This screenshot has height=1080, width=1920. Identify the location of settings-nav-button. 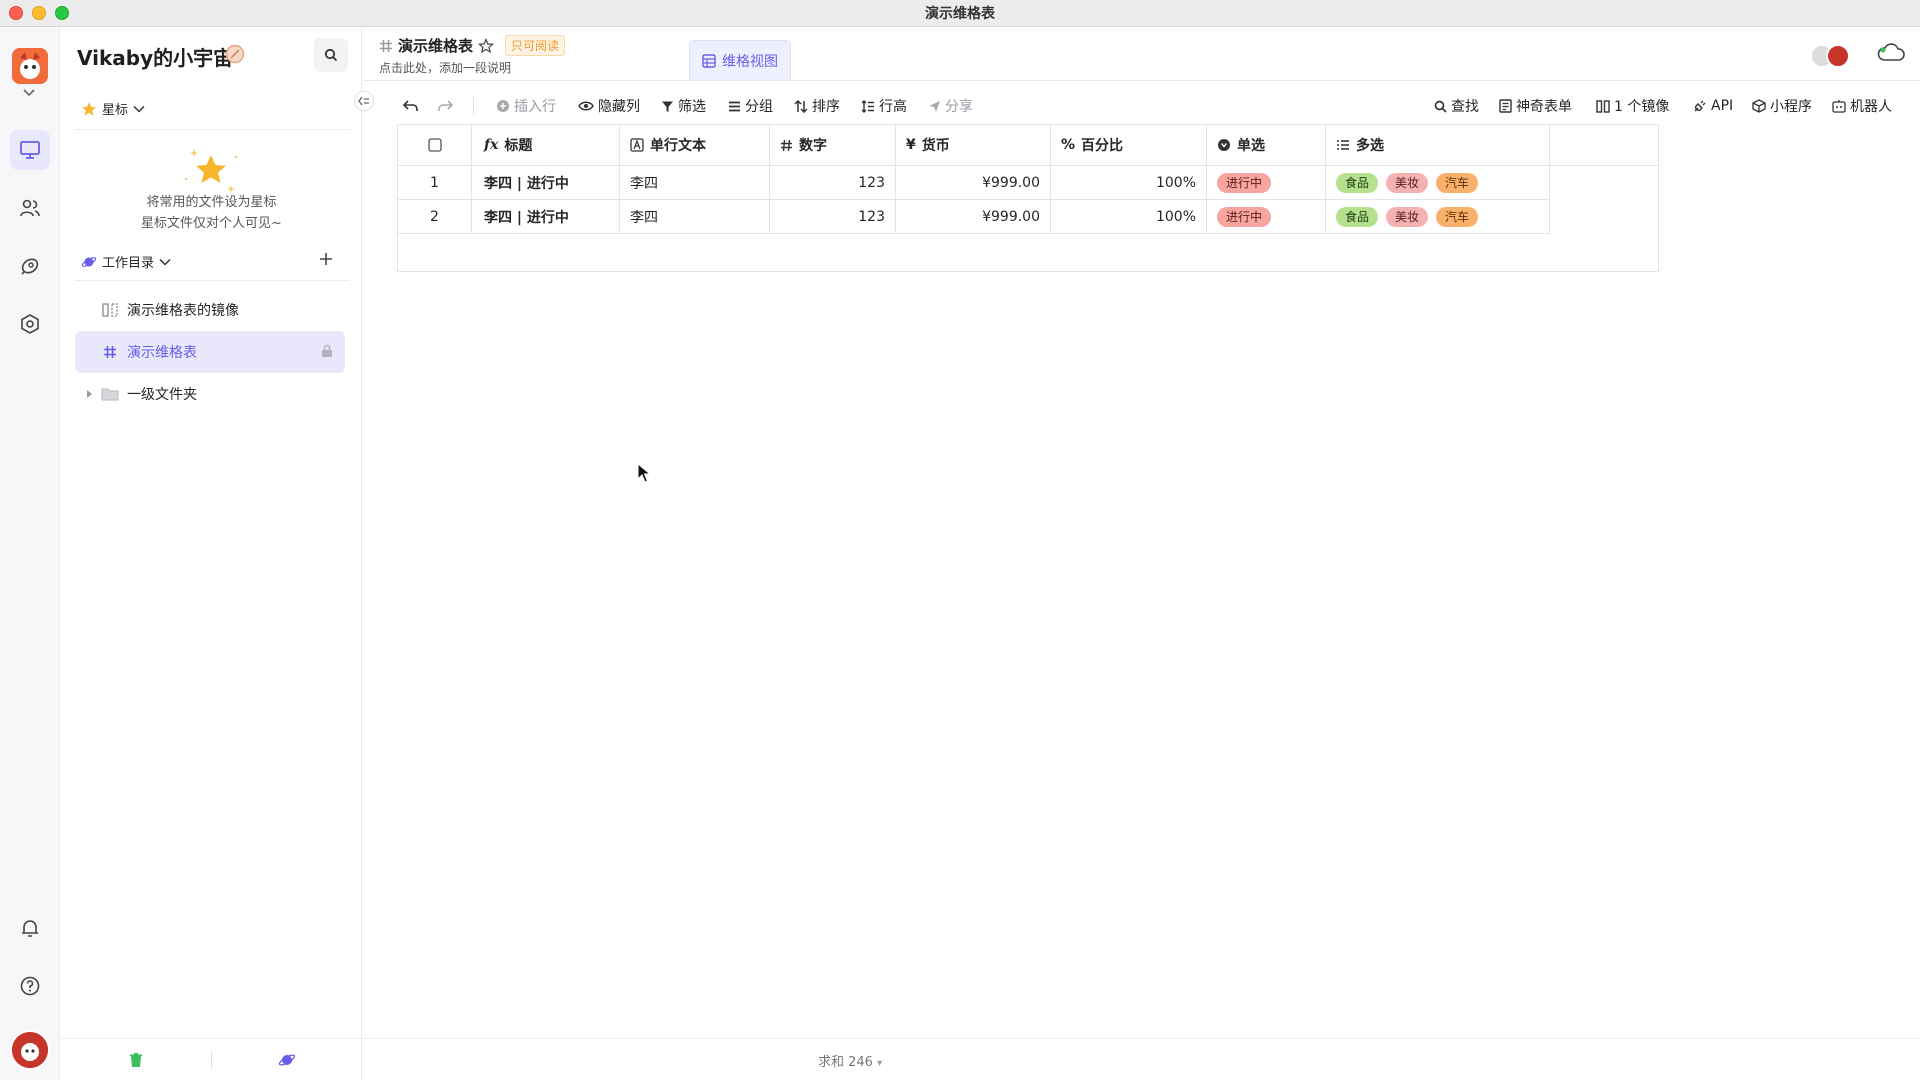
(30, 324).